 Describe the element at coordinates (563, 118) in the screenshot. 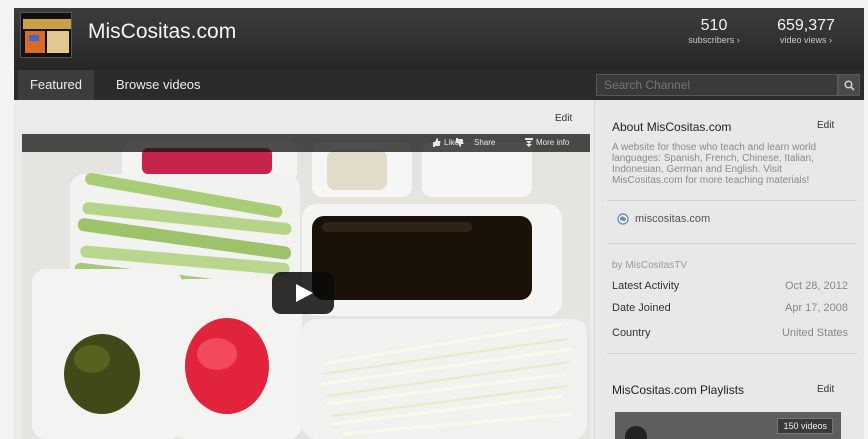

I see `featured-edit-link: Edit` at that location.